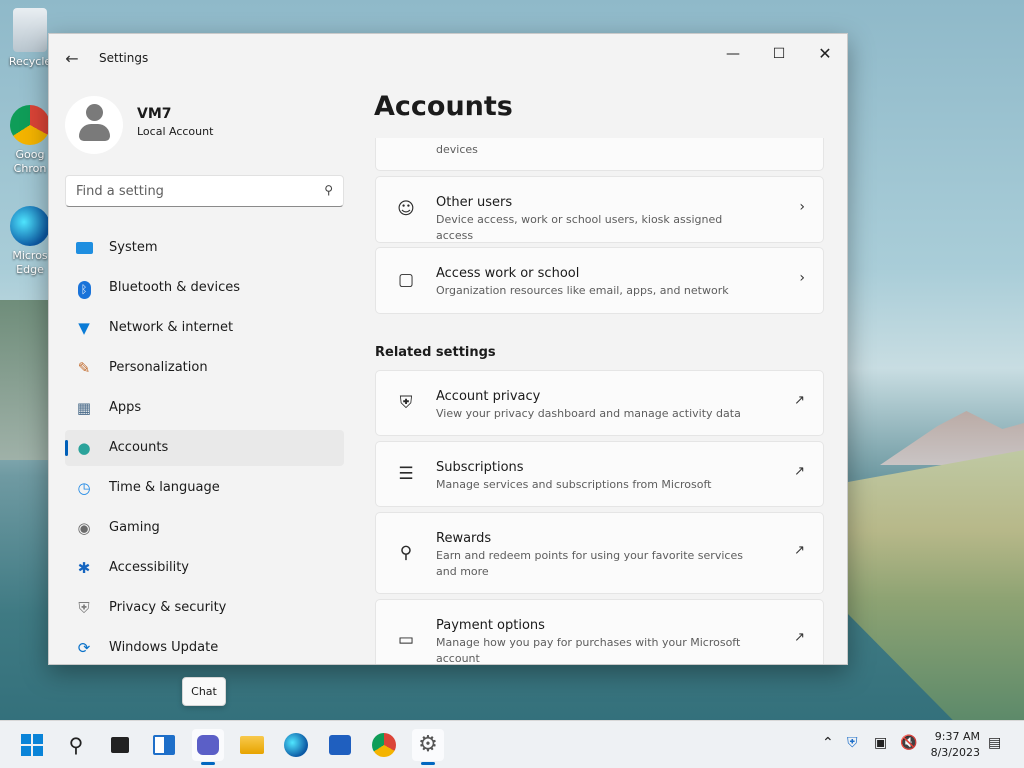 This screenshot has width=1024, height=768. I want to click on sidebar-item-windows-update: ⟳ Windows Update, so click(204, 647).